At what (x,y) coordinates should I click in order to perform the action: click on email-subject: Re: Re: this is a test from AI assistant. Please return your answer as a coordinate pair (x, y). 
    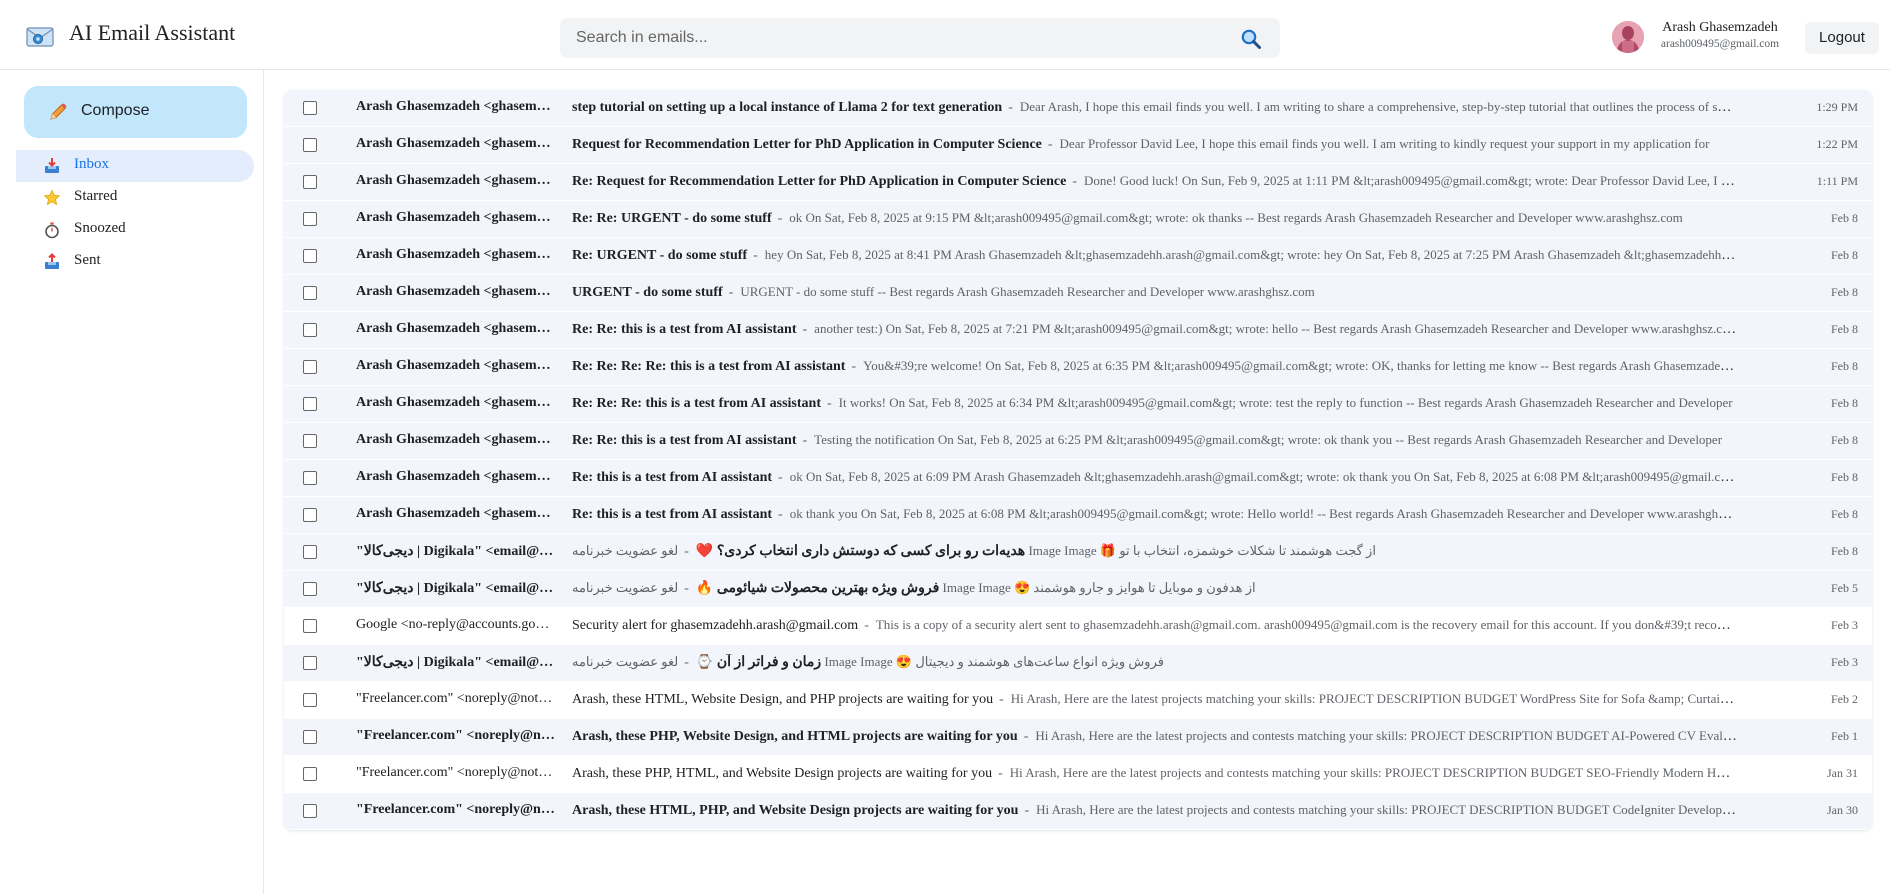
    Looking at the image, I should click on (684, 329).